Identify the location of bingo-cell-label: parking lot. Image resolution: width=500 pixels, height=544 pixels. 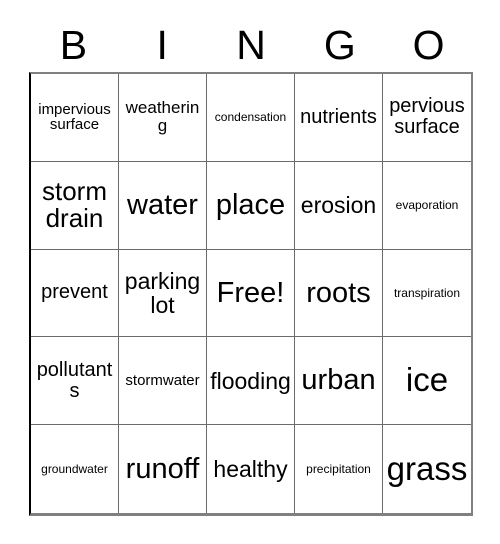
(162, 292).